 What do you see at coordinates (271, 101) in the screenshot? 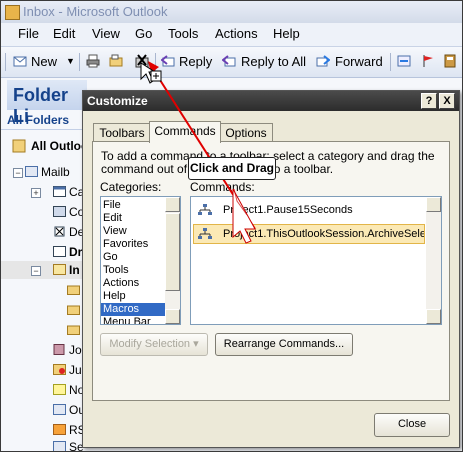
I see `dialog-title-bar: Customize ? X` at bounding box center [271, 101].